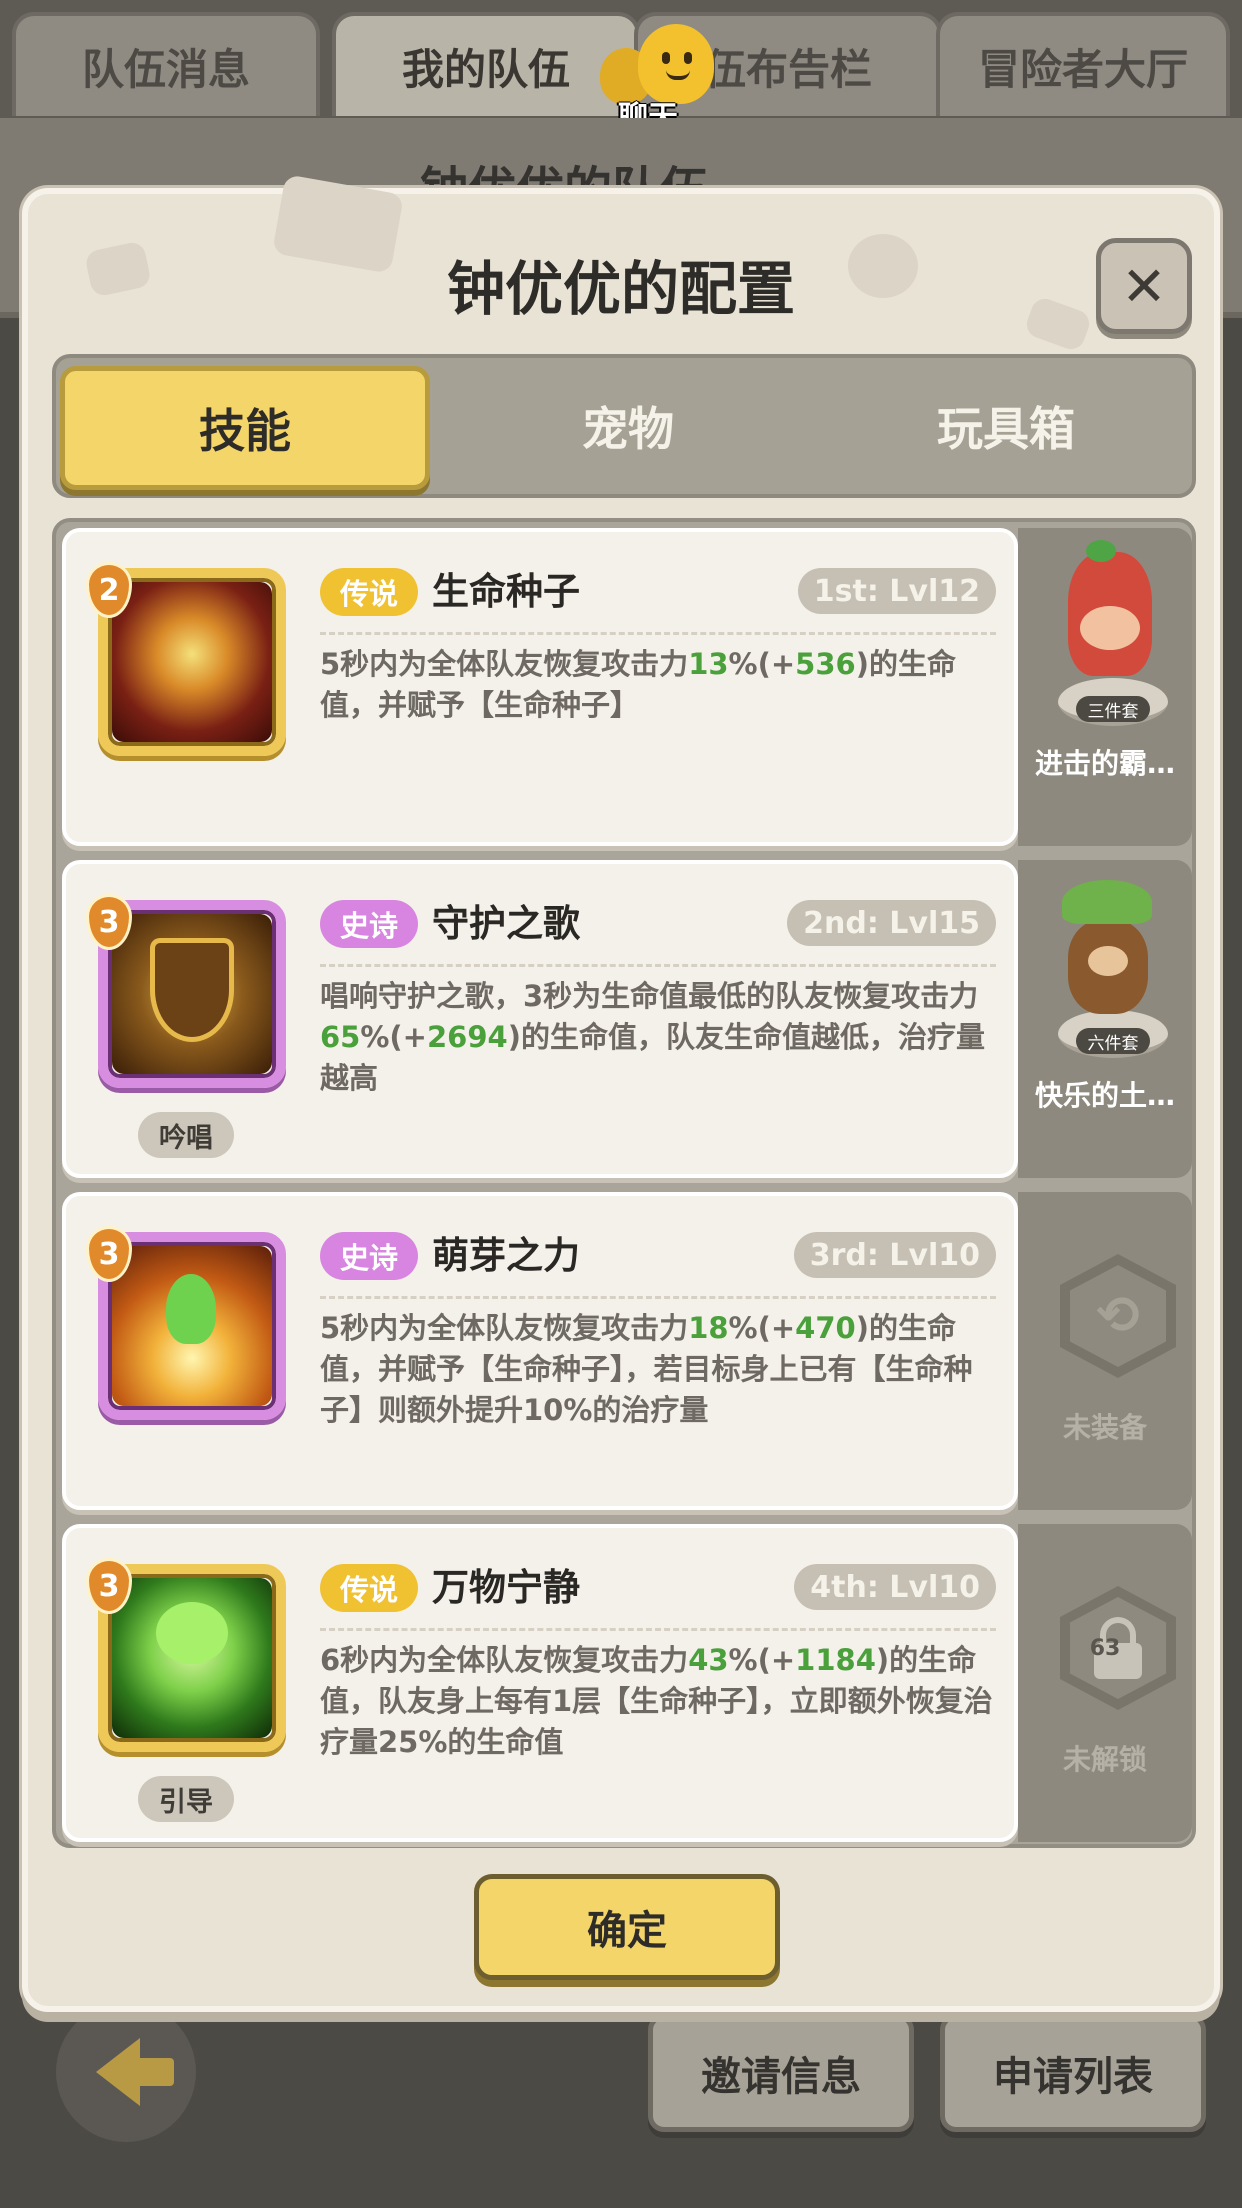 The height and width of the screenshot is (2208, 1242). Describe the element at coordinates (638, 684) in the screenshot. I see `skill-description: 5秒内为全体队友恢复攻击力13%(+536)的生命值，并赋予【生命种子】` at that location.